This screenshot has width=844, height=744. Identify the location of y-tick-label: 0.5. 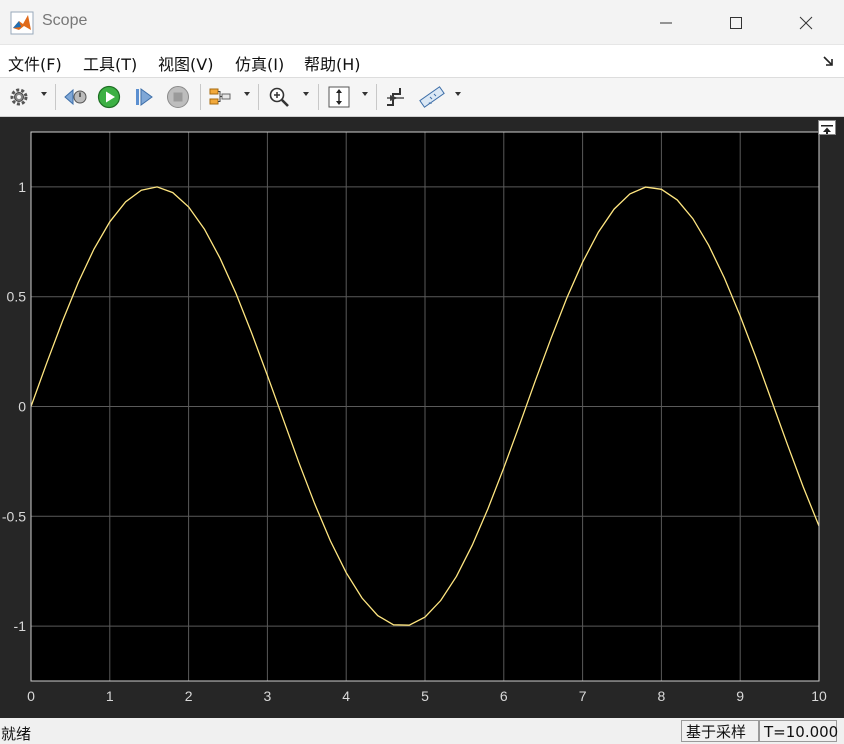
(17, 297).